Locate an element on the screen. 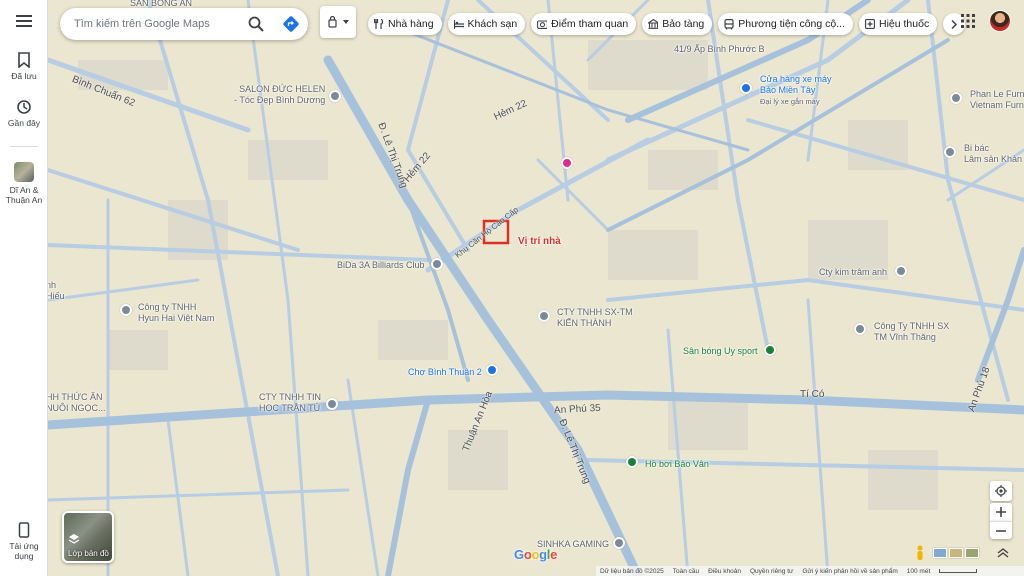 This screenshot has height=576, width=1024. poi-label: Cửa hàng xe máy Bảo Miền Tây is located at coordinates (796, 85).